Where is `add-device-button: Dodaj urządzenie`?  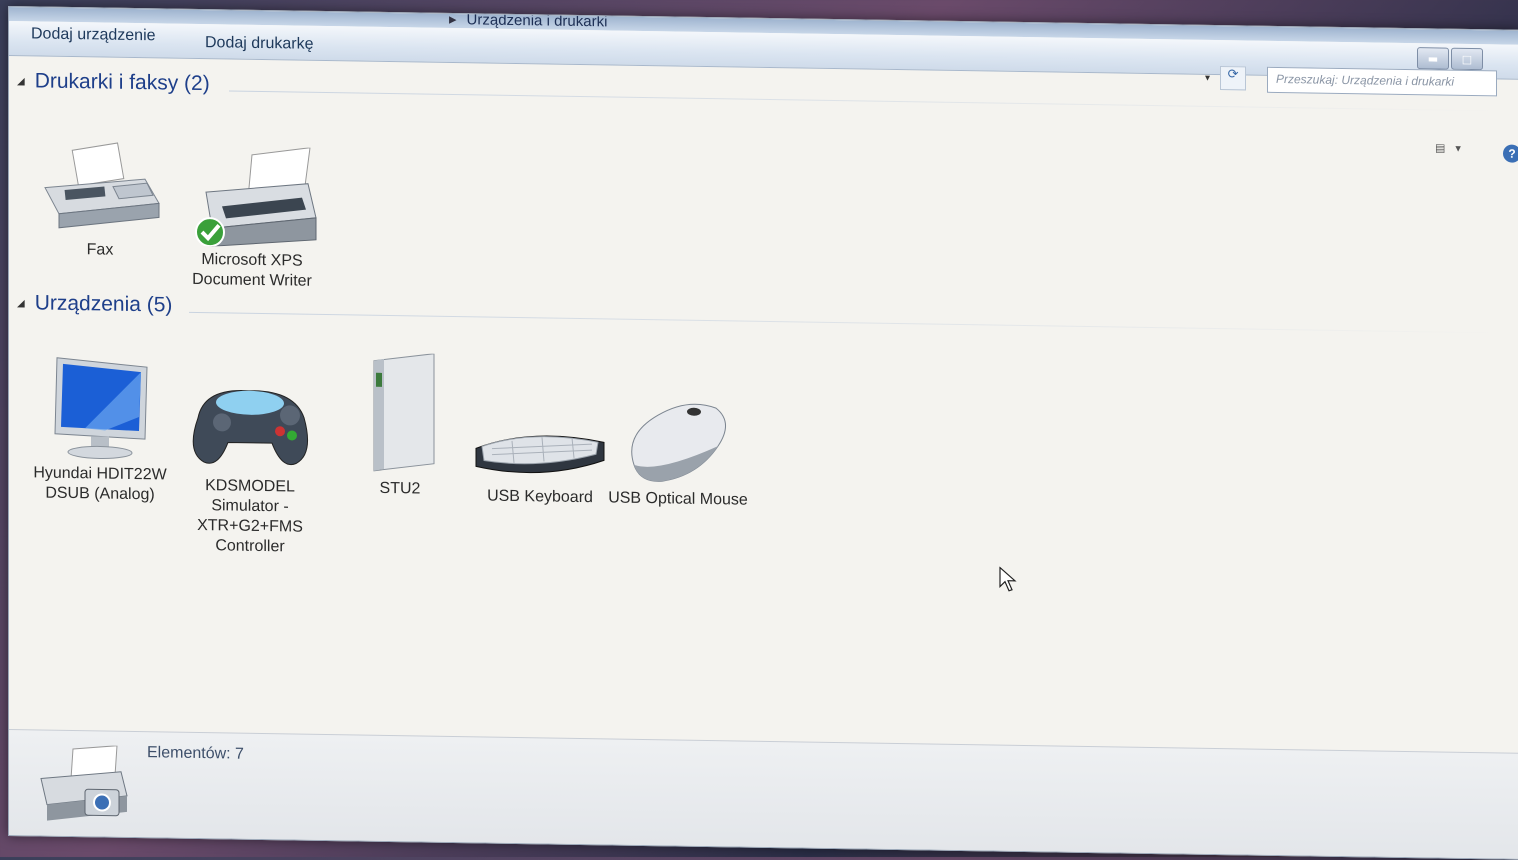
add-device-button: Dodaj urządzenie is located at coordinates (93, 35).